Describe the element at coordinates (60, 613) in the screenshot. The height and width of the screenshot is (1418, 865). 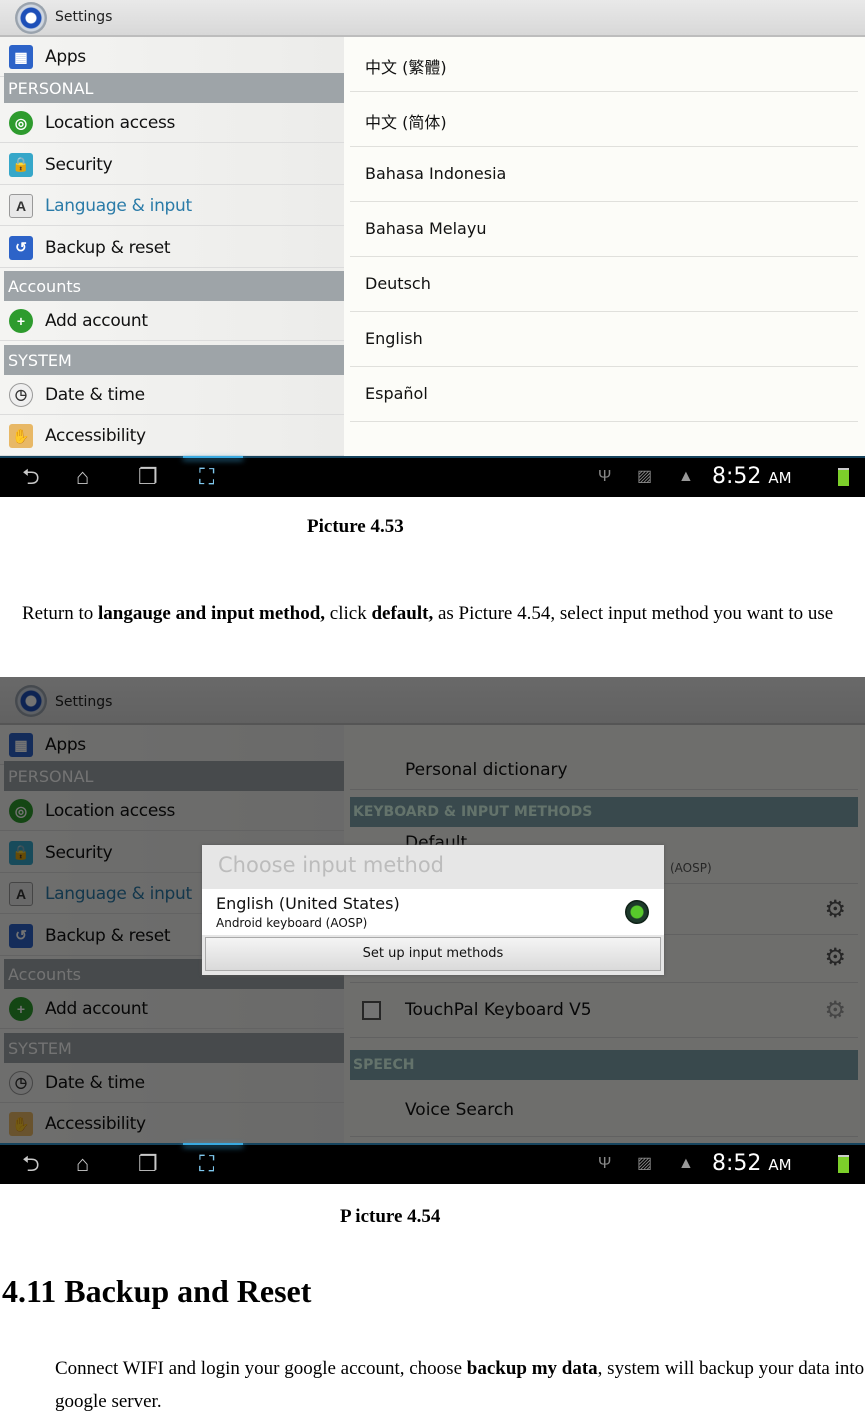
I see `text: Return to` at that location.